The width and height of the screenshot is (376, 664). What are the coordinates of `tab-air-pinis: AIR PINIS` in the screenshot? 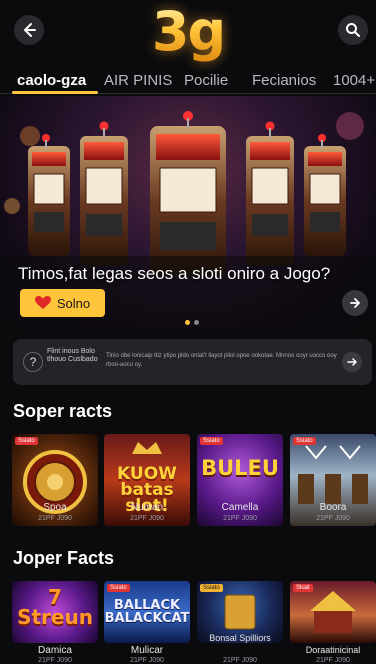 It's located at (138, 80).